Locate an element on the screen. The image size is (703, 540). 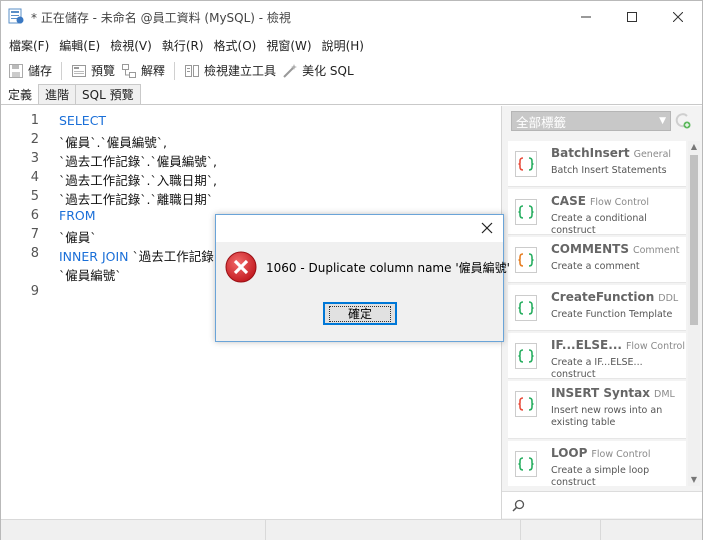
tag-filter-dropdown: 全部標籤 ▼ is located at coordinates (591, 121).